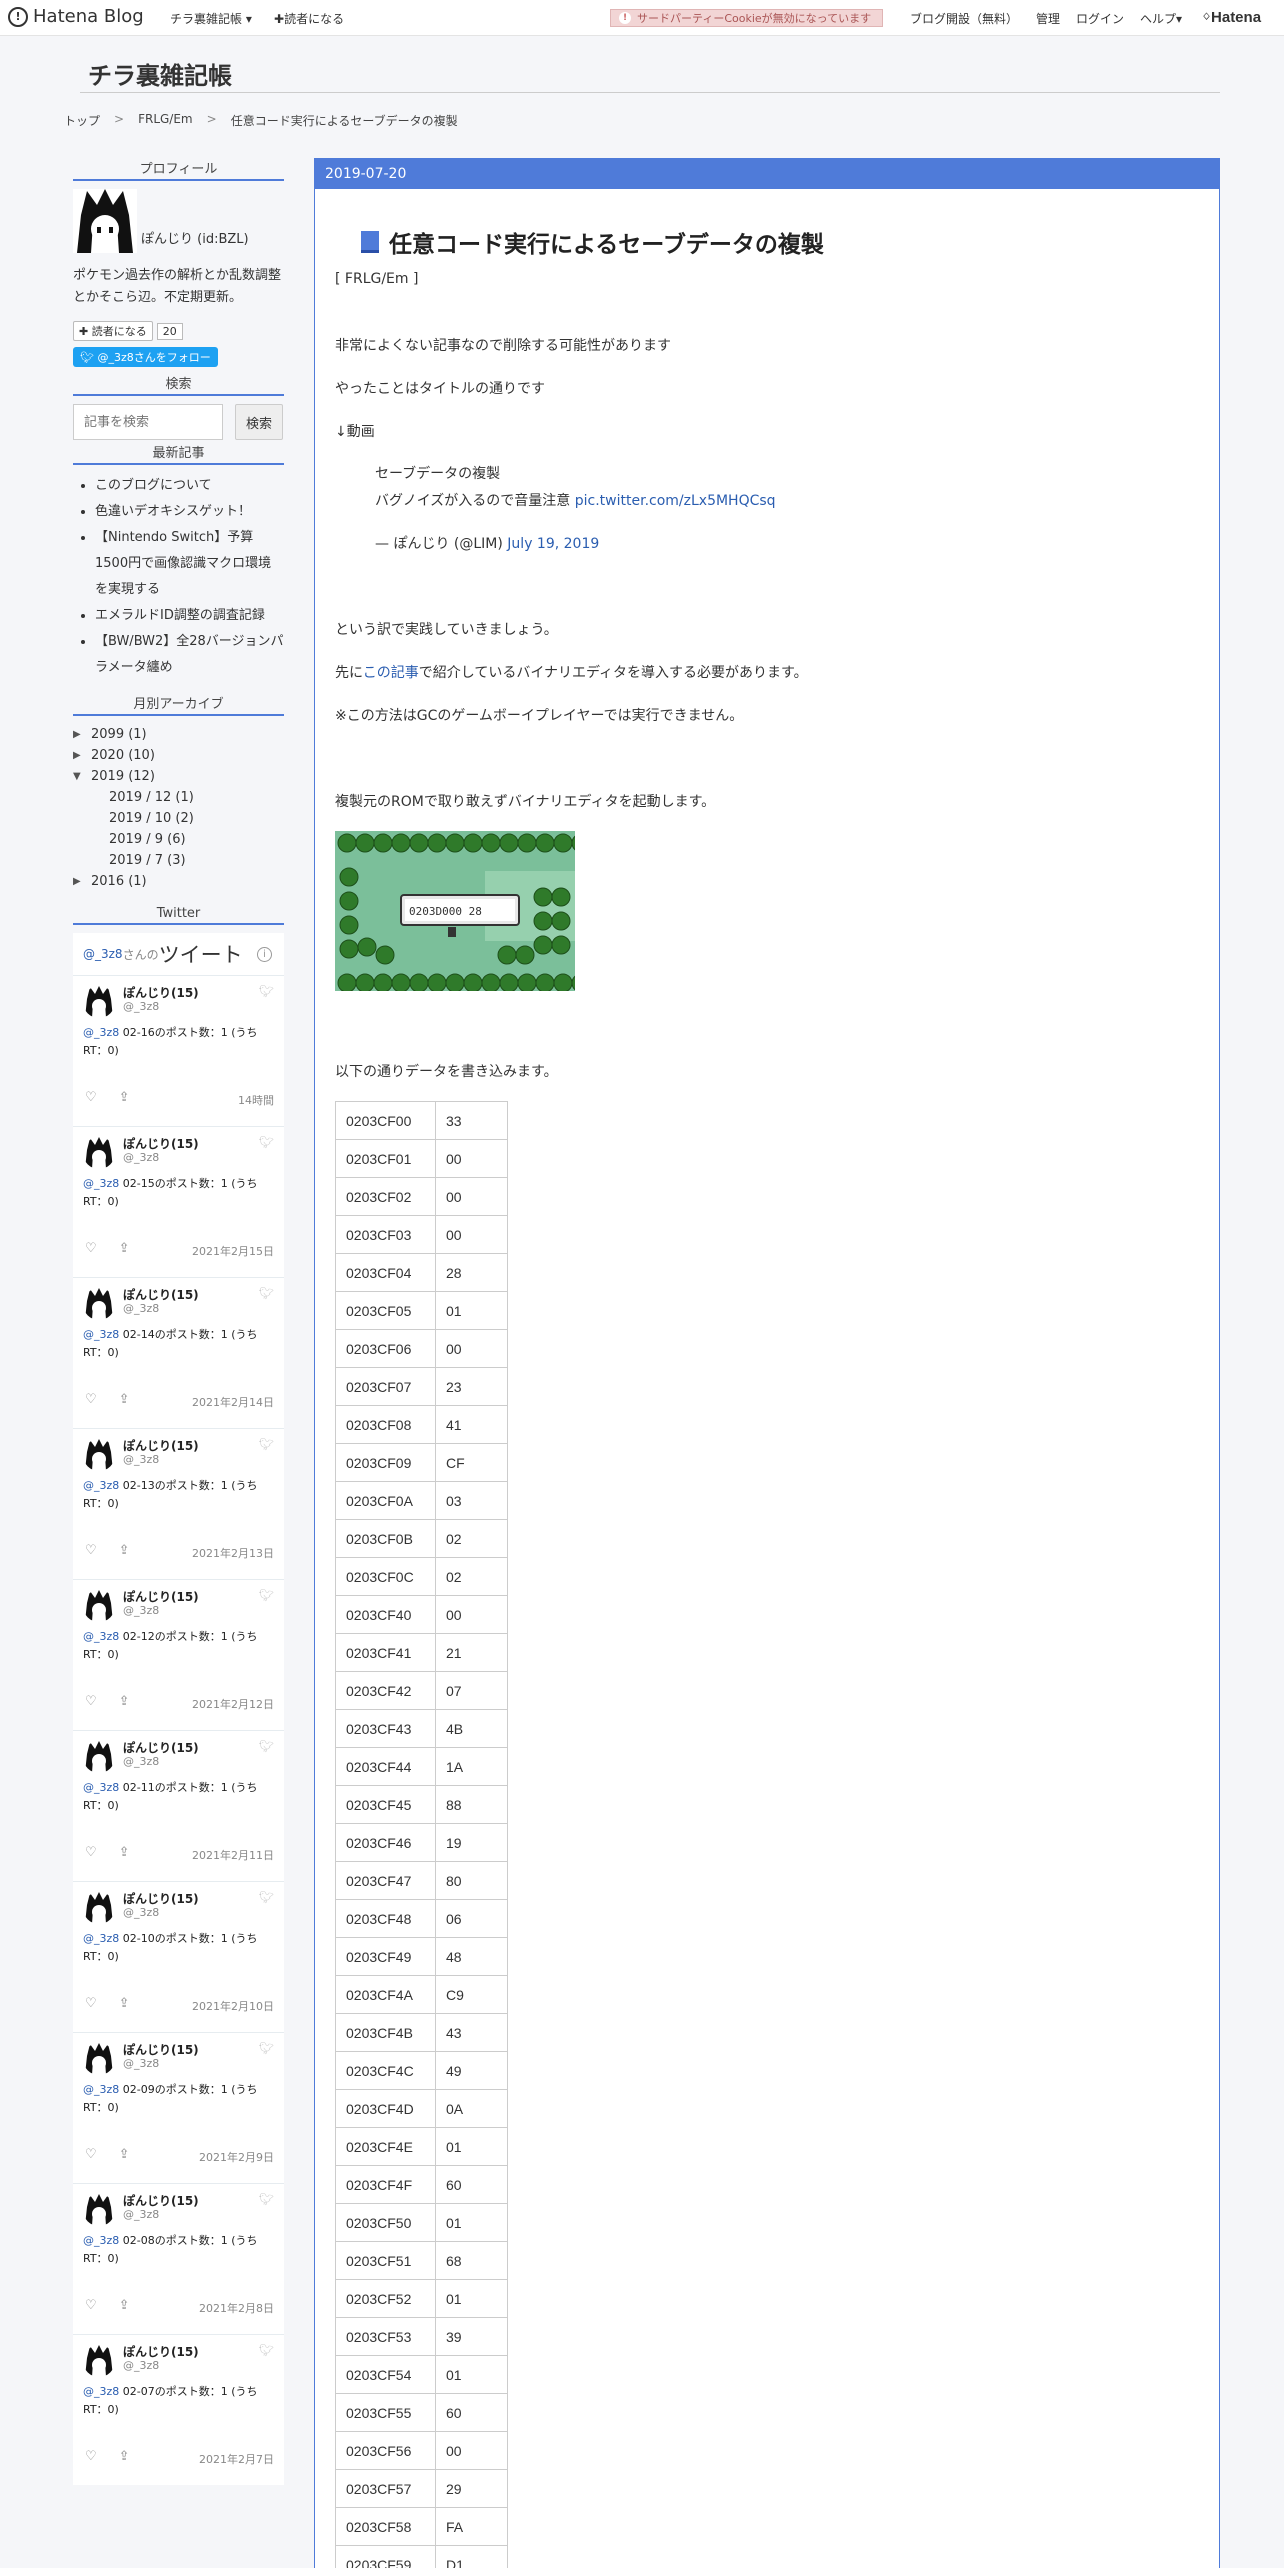 The width and height of the screenshot is (1284, 2568). Describe the element at coordinates (113, 331) in the screenshot. I see `subscribe-button: ✚ 読者になる` at that location.